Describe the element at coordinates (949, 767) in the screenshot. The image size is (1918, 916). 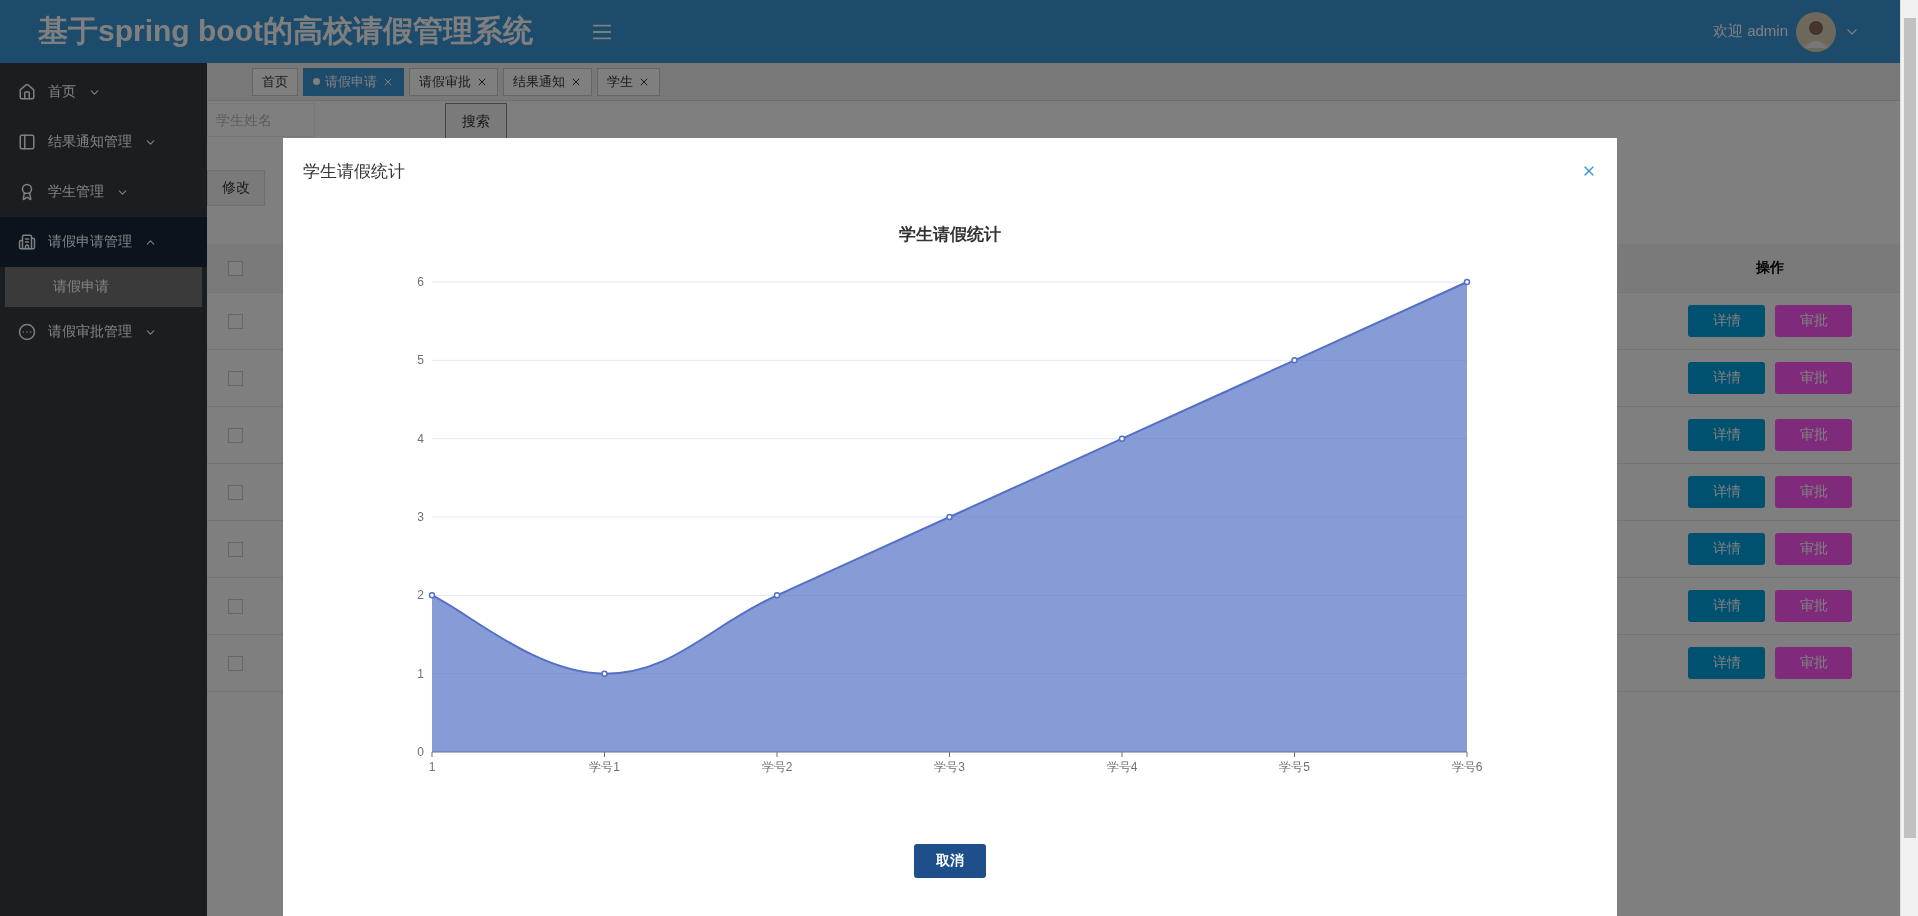
I see `axis-label: 学号3` at that location.